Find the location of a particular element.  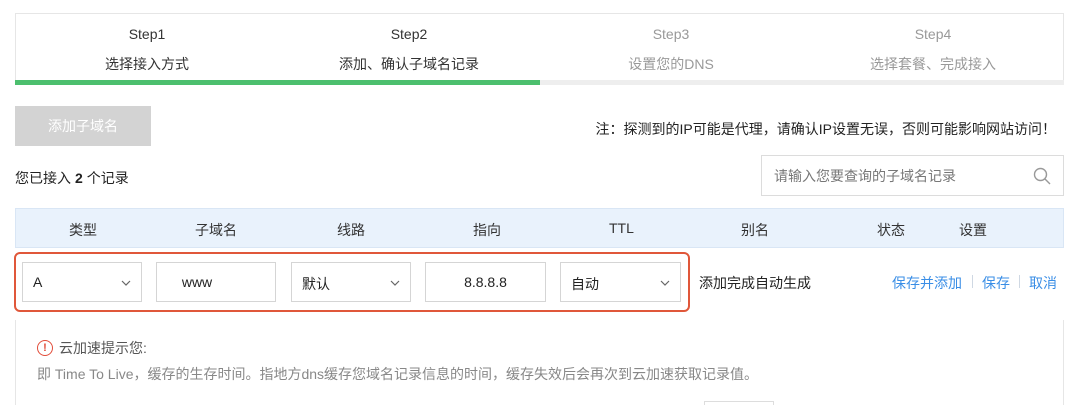

save-link: 保存 is located at coordinates (996, 283).